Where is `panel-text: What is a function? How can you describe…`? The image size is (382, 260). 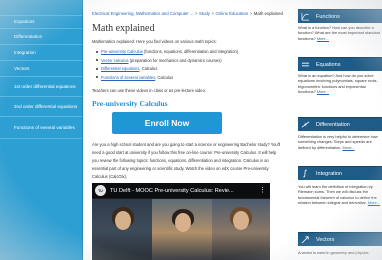
panel-text: What is a function? How can you describe… is located at coordinates (339, 33).